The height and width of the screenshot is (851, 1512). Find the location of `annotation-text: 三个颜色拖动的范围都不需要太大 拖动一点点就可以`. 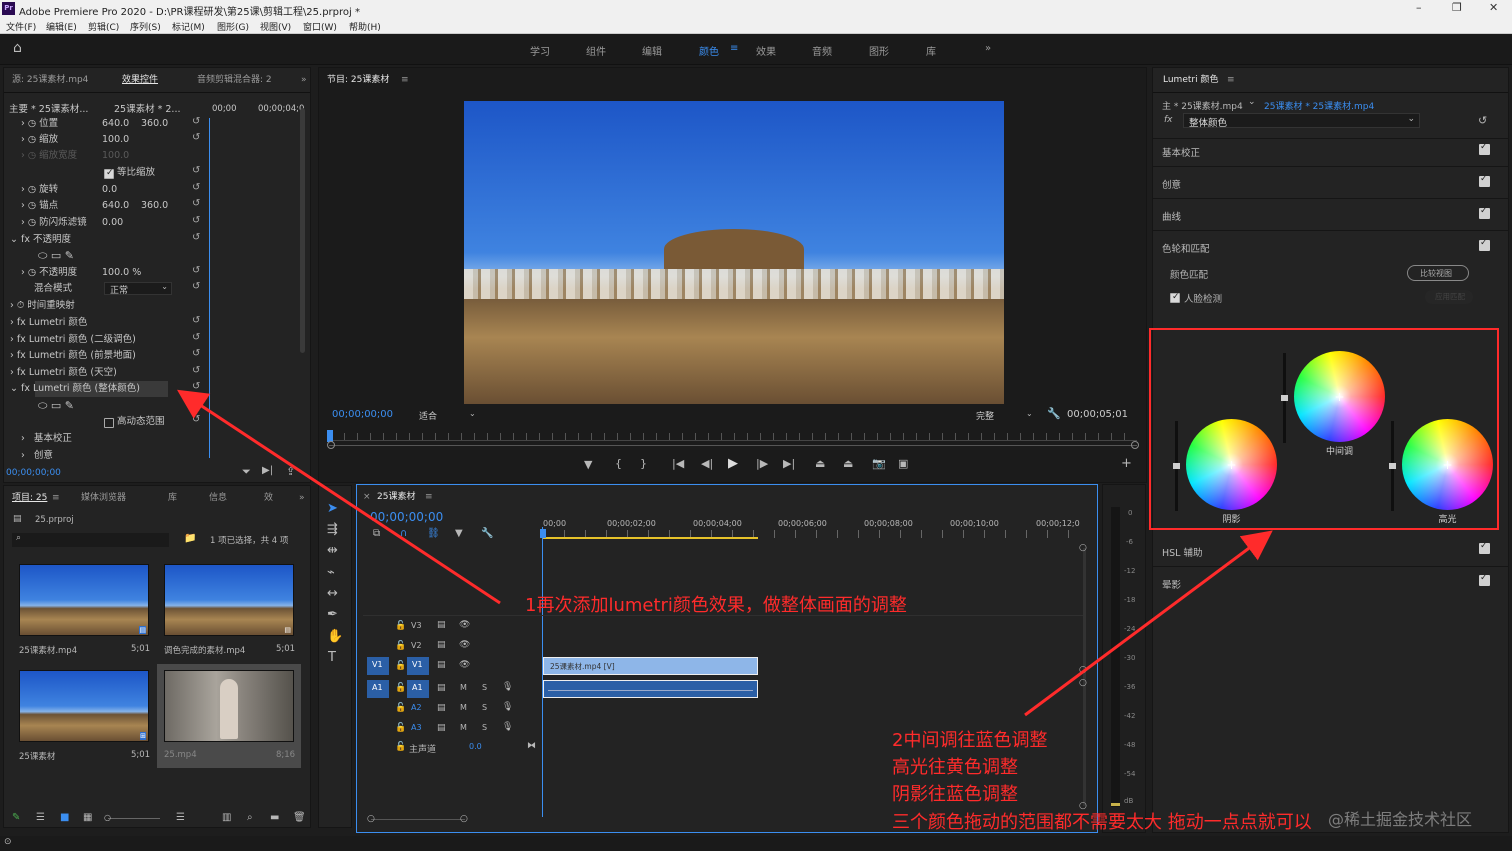

annotation-text: 三个颜色拖动的范围都不需要太大 拖动一点点就可以 is located at coordinates (1102, 822).